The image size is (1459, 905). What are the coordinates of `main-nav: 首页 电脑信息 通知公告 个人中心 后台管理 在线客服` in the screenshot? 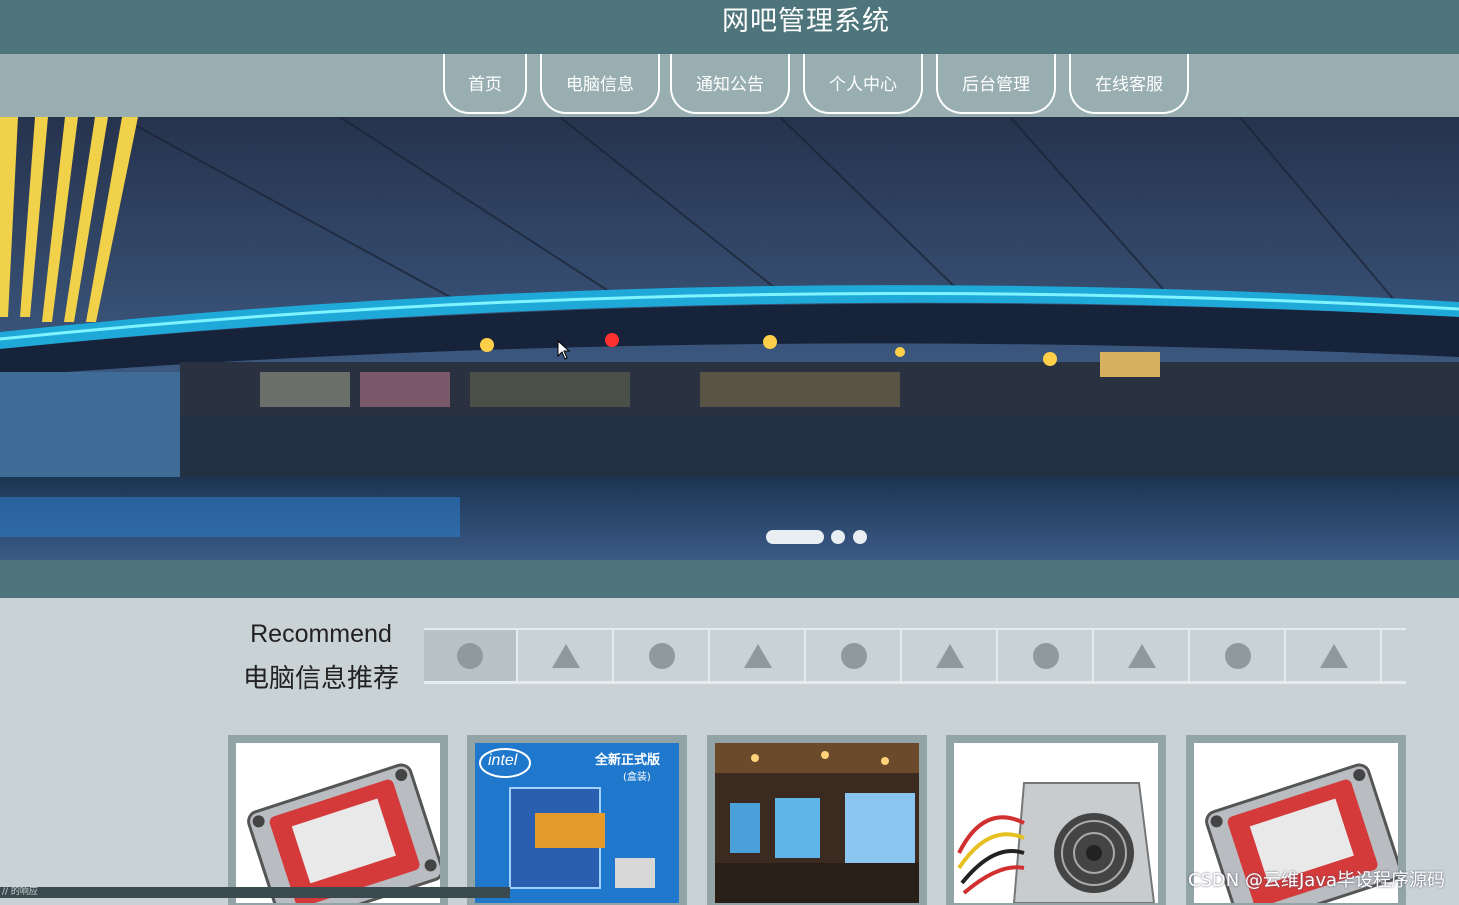 It's located at (729, 85).